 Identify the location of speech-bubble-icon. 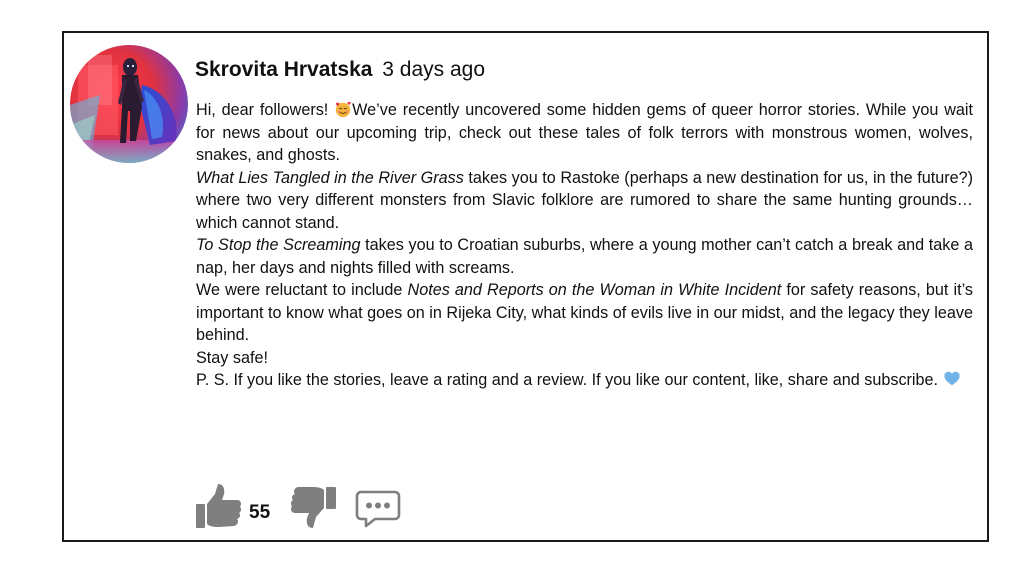
(378, 509).